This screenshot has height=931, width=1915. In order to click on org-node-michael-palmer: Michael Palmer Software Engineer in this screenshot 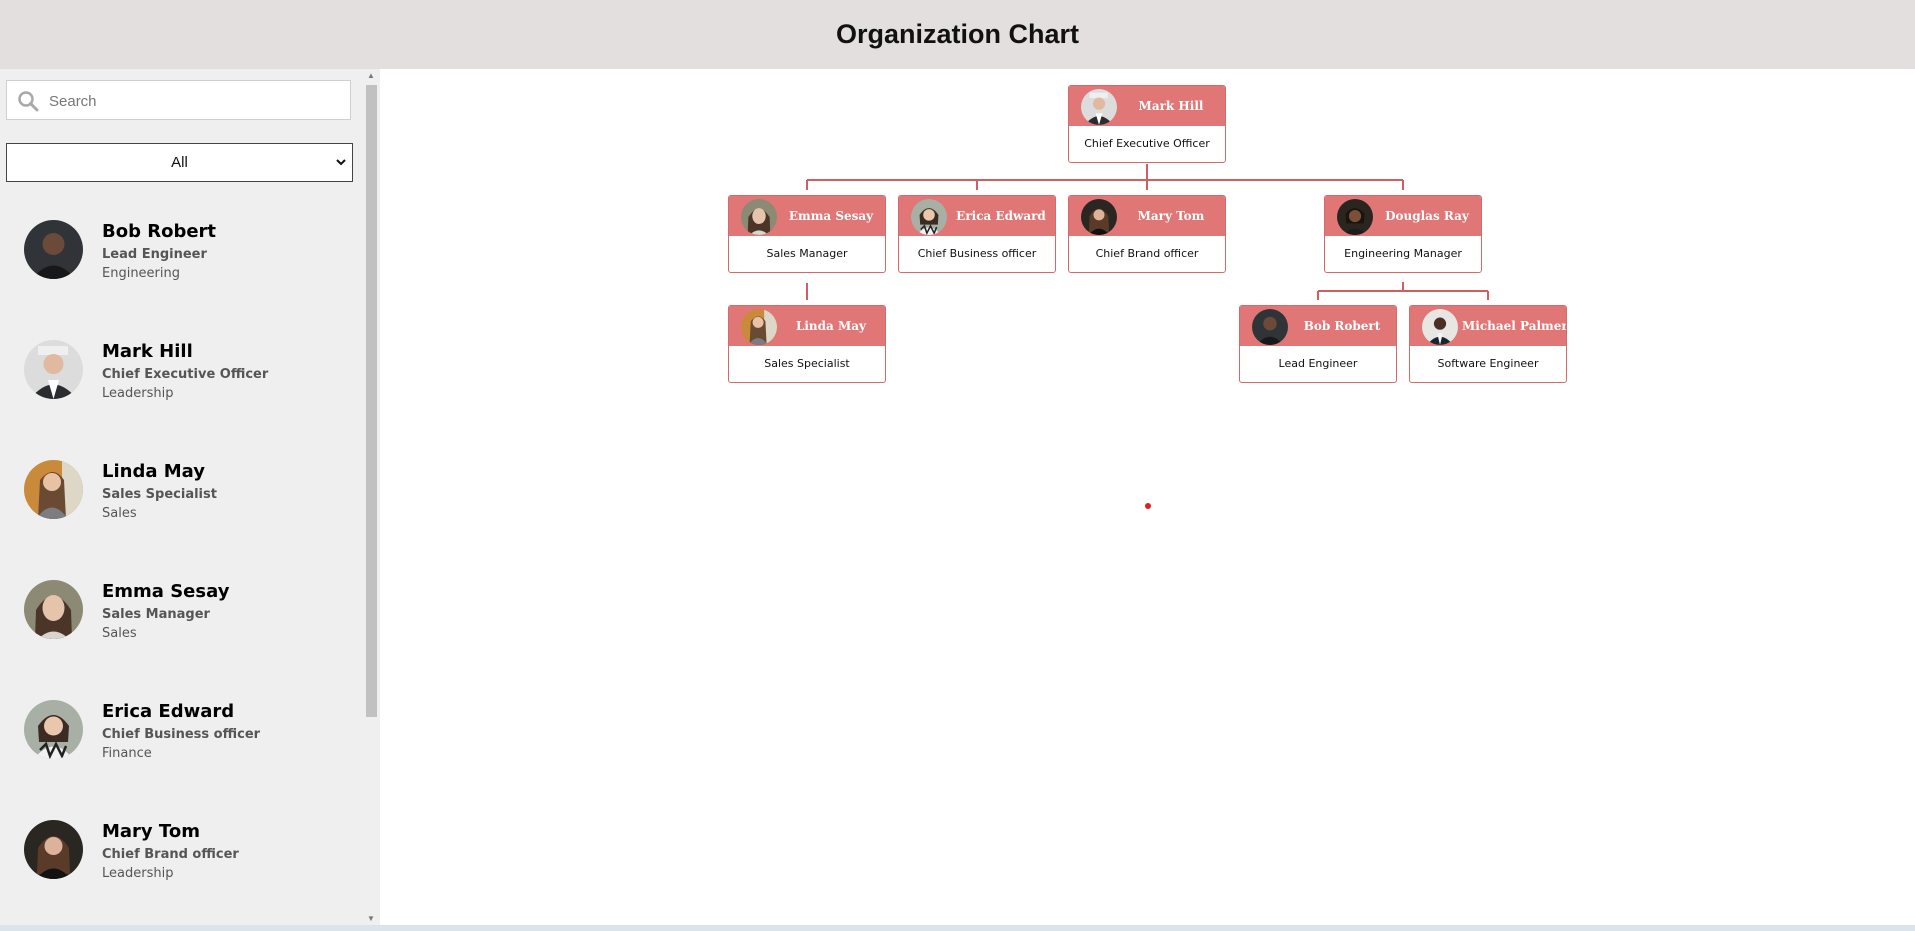, I will do `click(1488, 344)`.